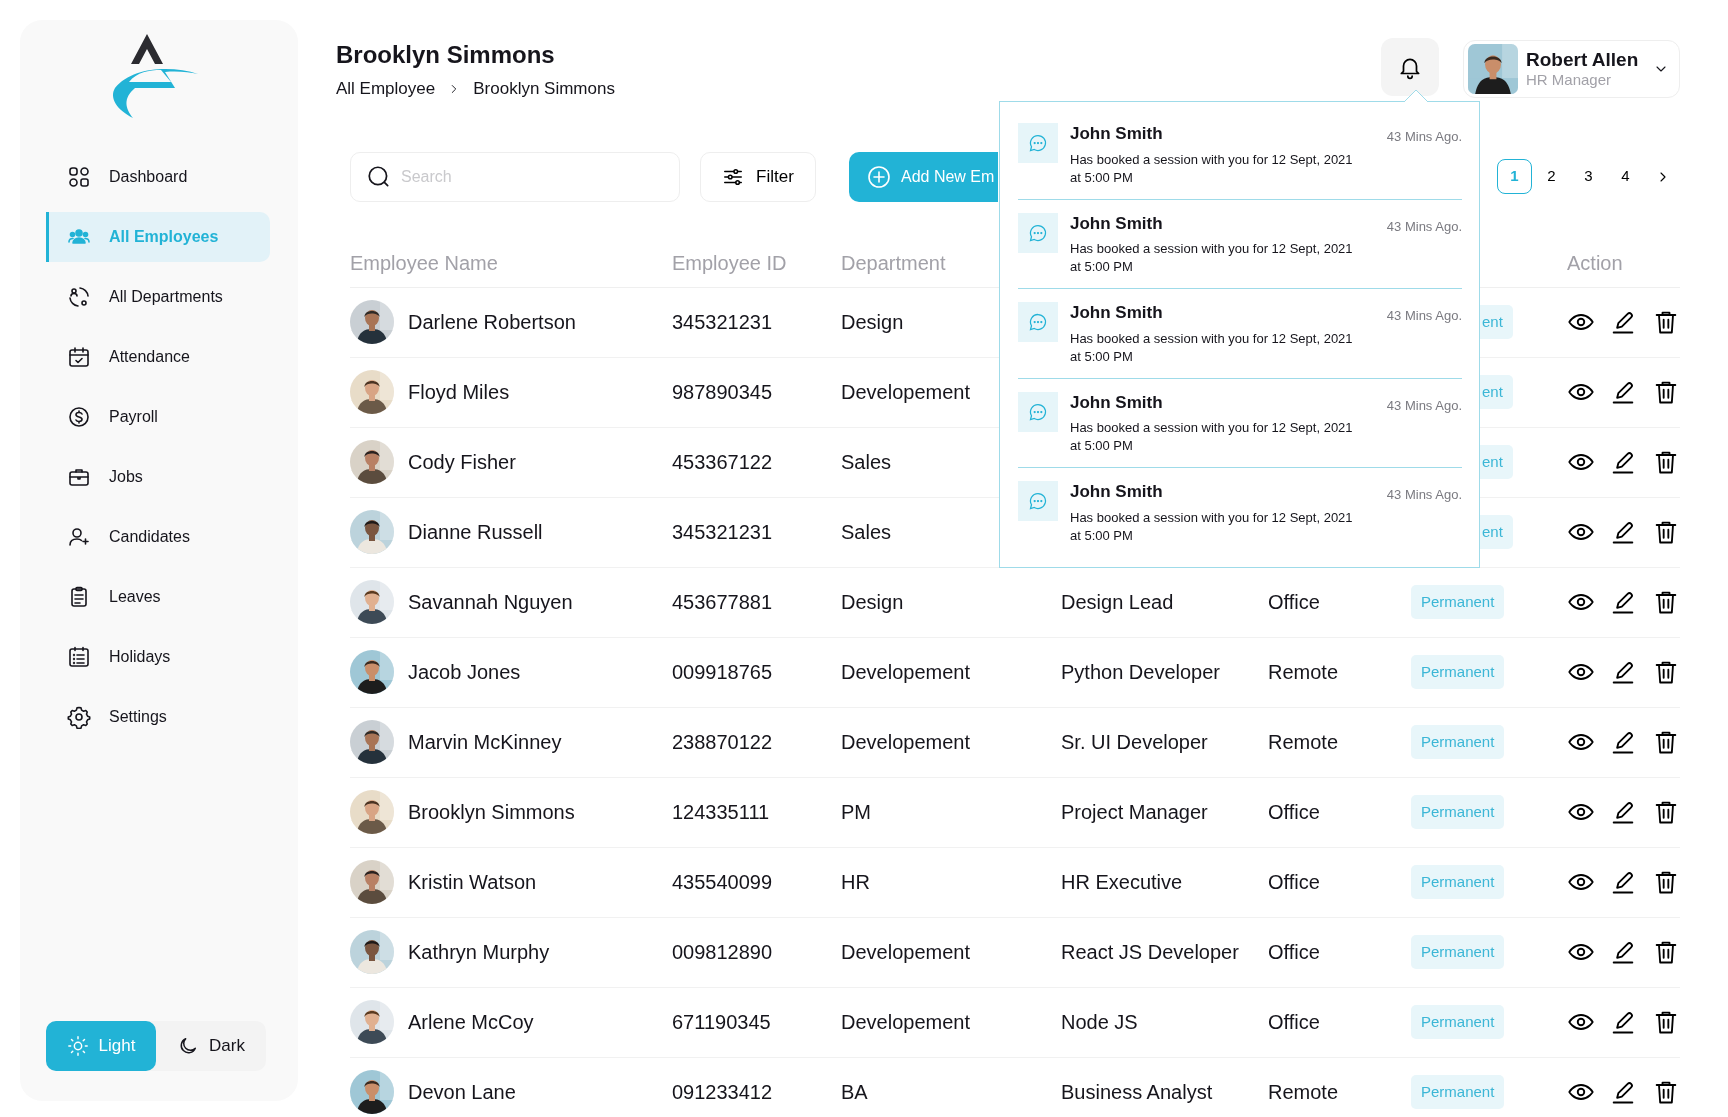 Image resolution: width=1728 pixels, height=1117 pixels. Describe the element at coordinates (722, 532) in the screenshot. I see `table-cell-text: 345321231` at that location.